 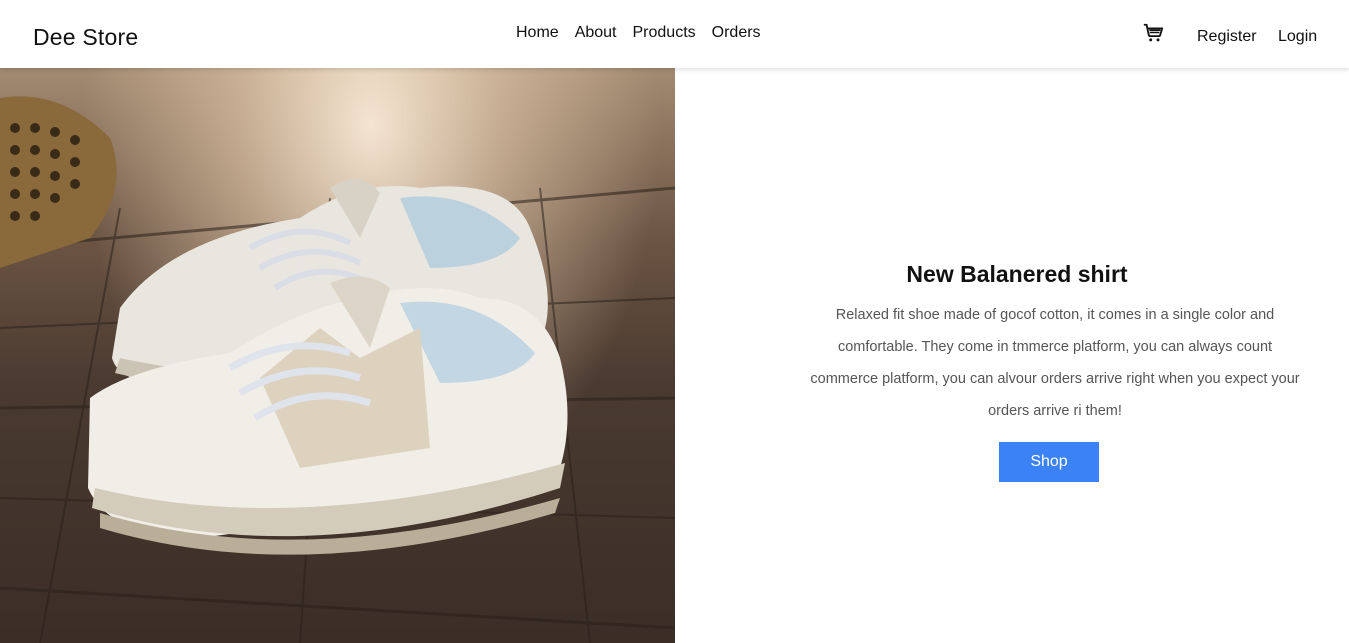 What do you see at coordinates (736, 33) in the screenshot?
I see `nav-link-orders: Orders` at bounding box center [736, 33].